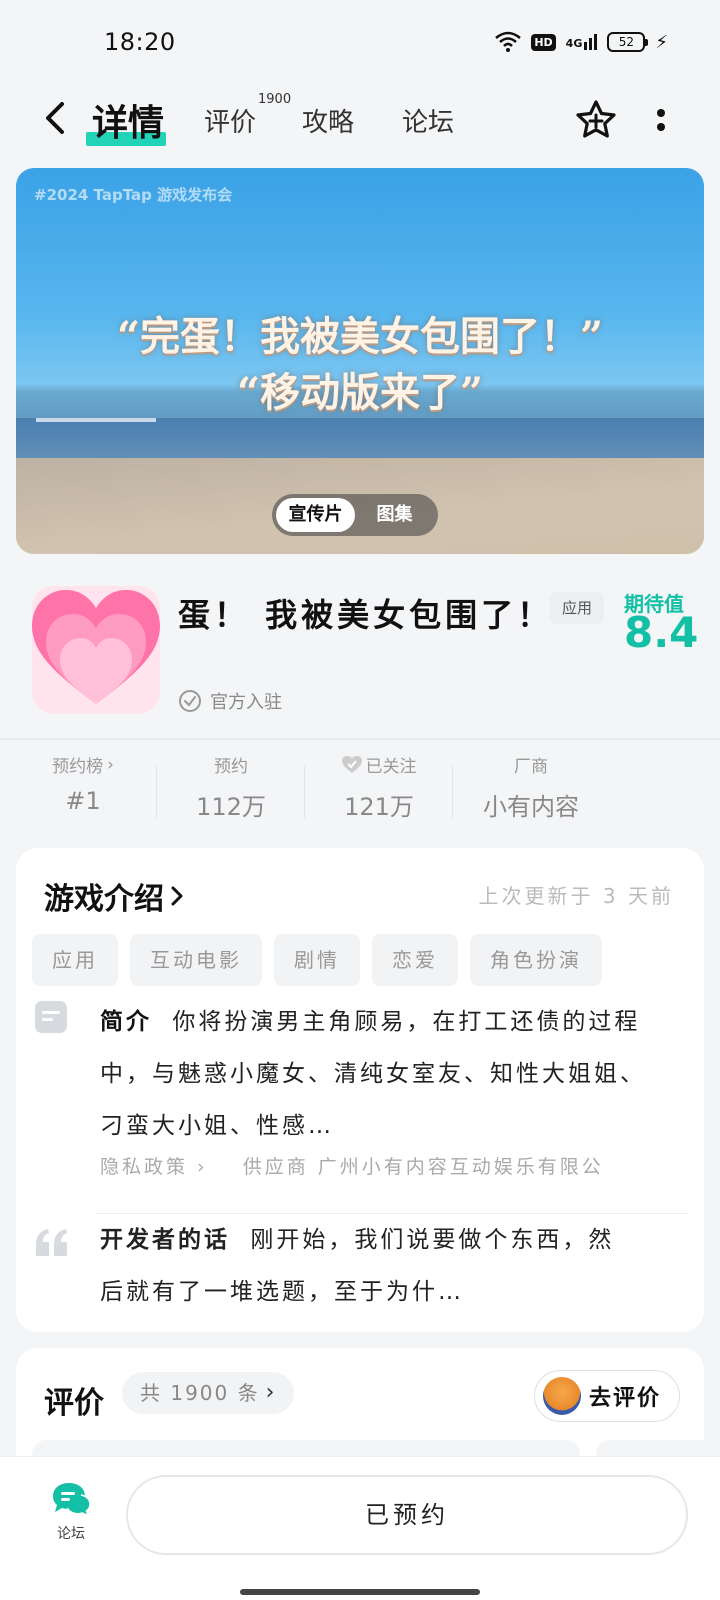 The height and width of the screenshot is (1600, 720). What do you see at coordinates (661, 120) in the screenshot?
I see `more-vertical-icon` at bounding box center [661, 120].